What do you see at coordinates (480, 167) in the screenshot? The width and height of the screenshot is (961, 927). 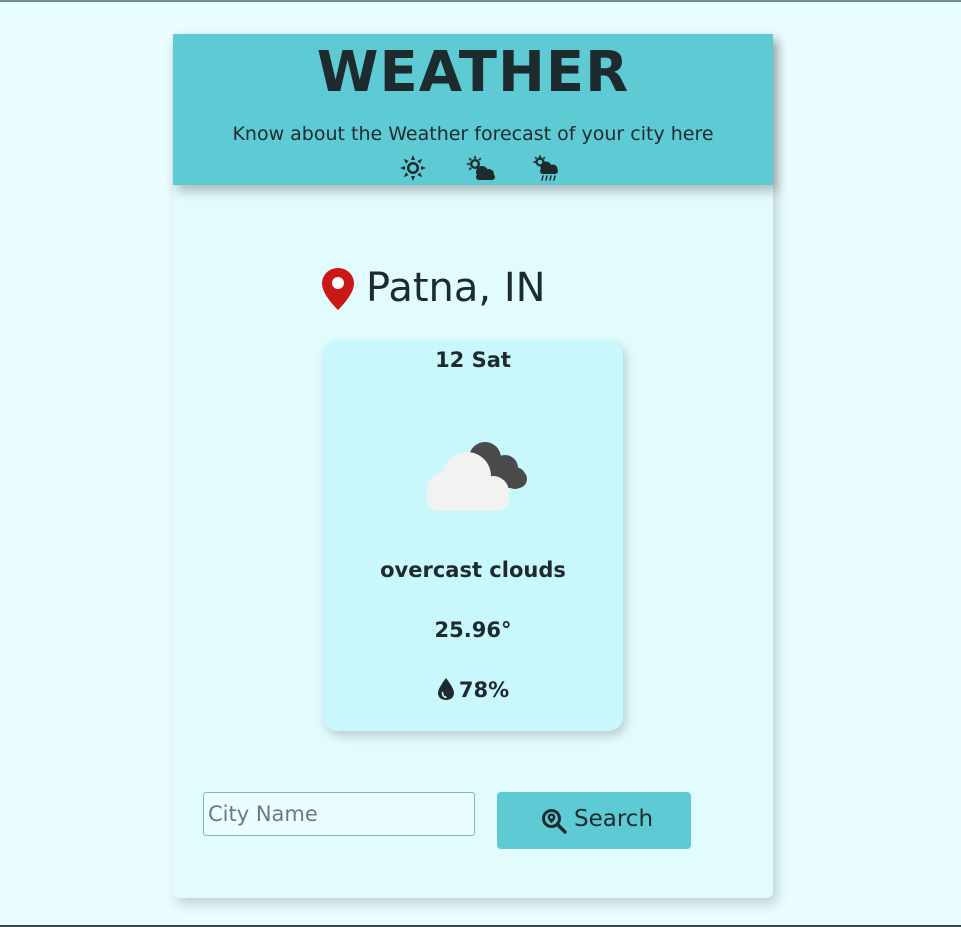 I see `partly-cloudy-icon` at bounding box center [480, 167].